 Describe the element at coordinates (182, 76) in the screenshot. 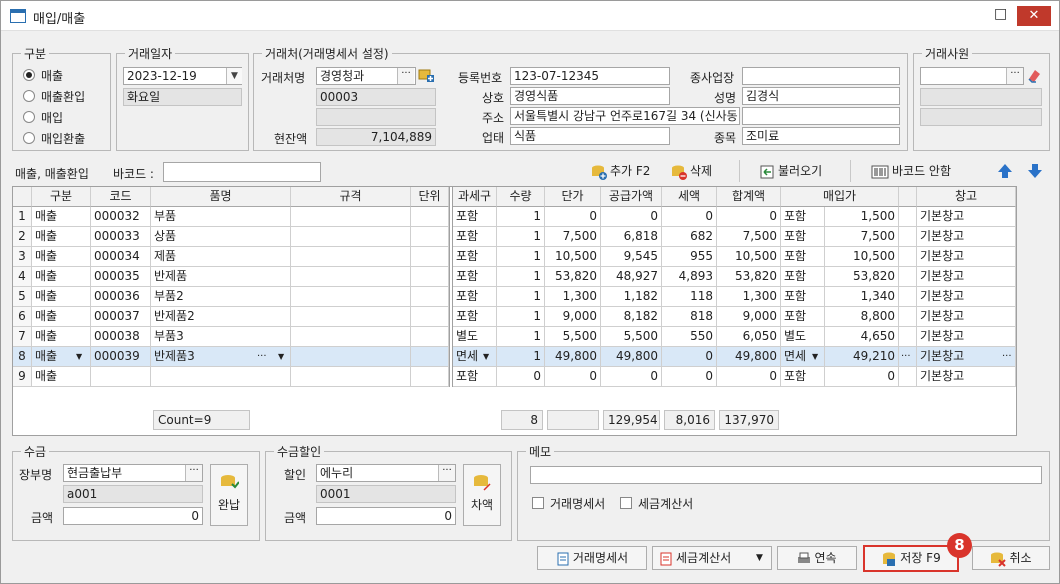

I see `trade-date-input: 2023-12-19` at that location.